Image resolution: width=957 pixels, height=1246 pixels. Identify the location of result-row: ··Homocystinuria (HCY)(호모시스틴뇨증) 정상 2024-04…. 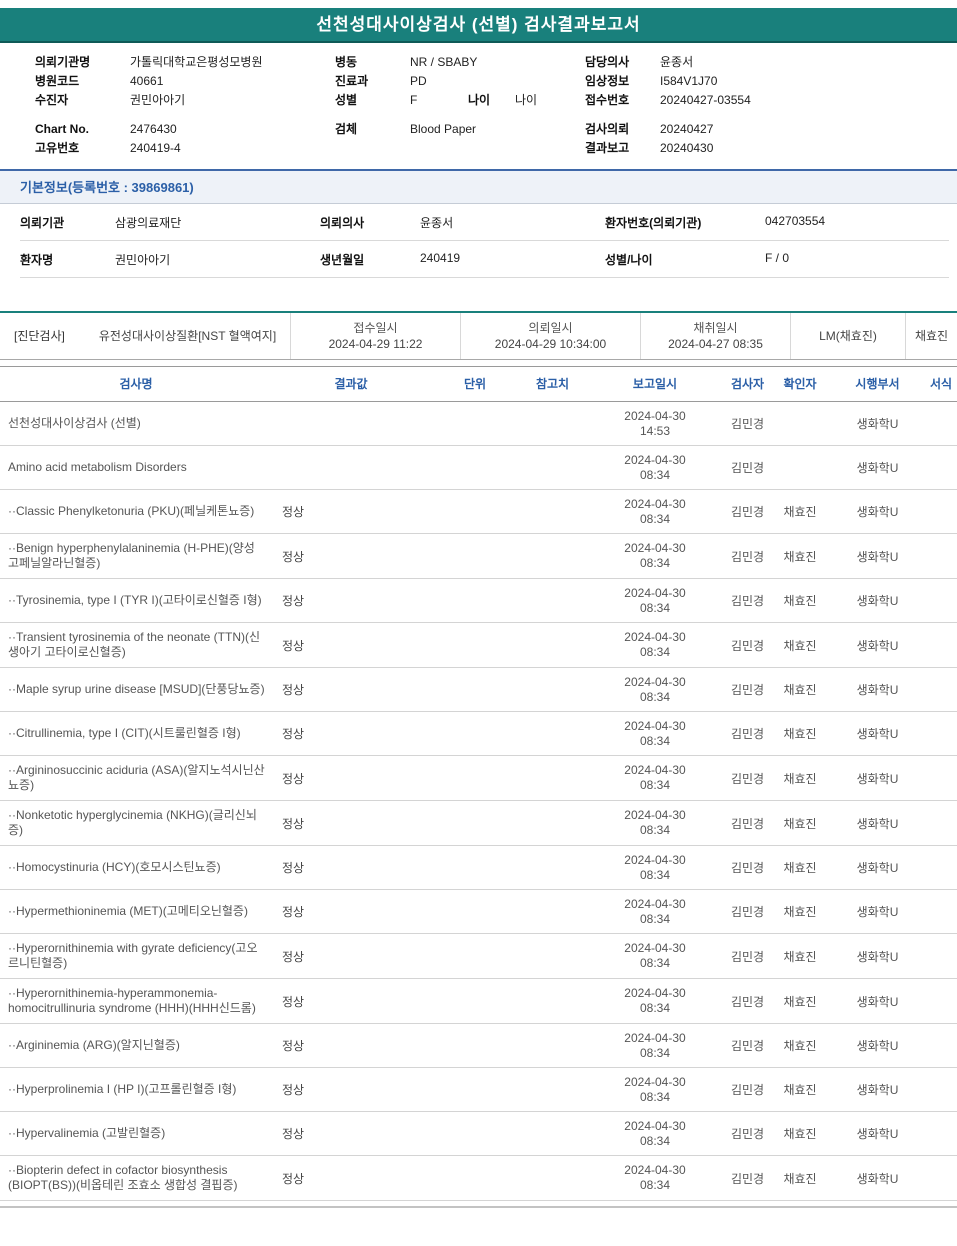
(478, 868).